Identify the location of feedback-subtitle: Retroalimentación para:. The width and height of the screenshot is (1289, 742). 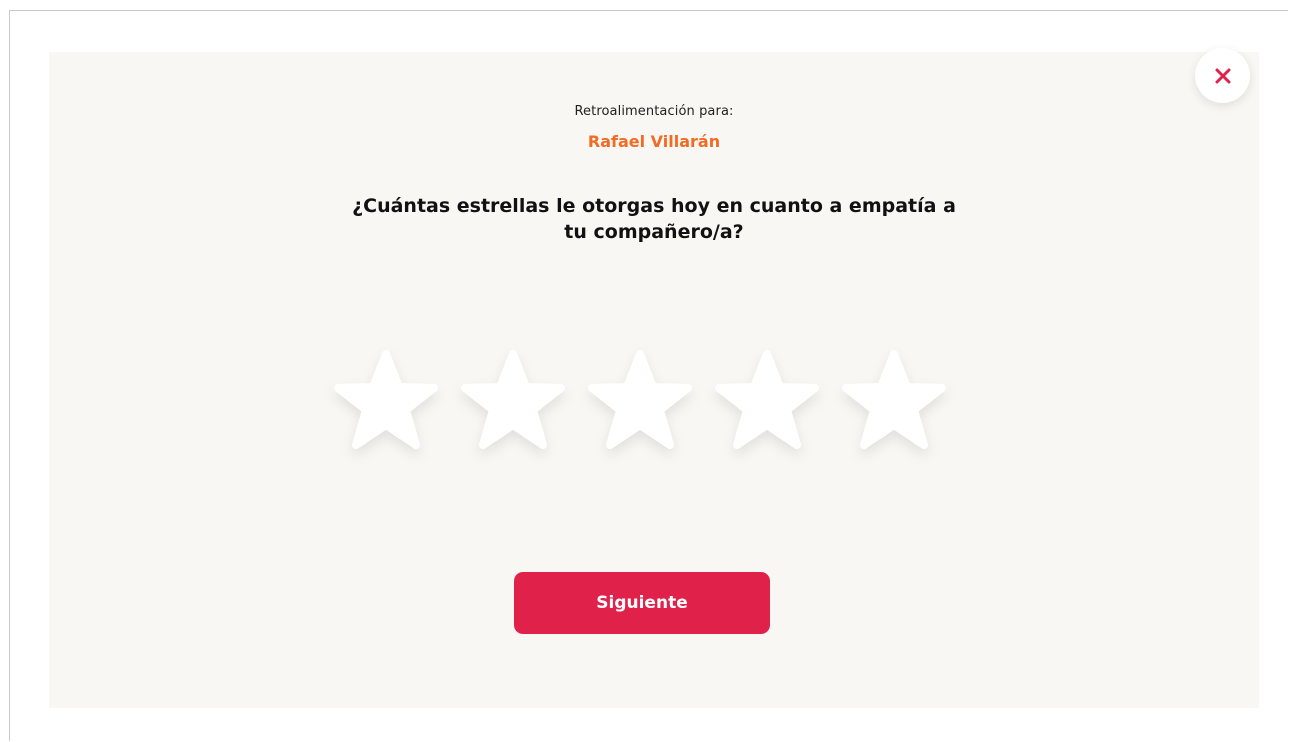
(654, 111).